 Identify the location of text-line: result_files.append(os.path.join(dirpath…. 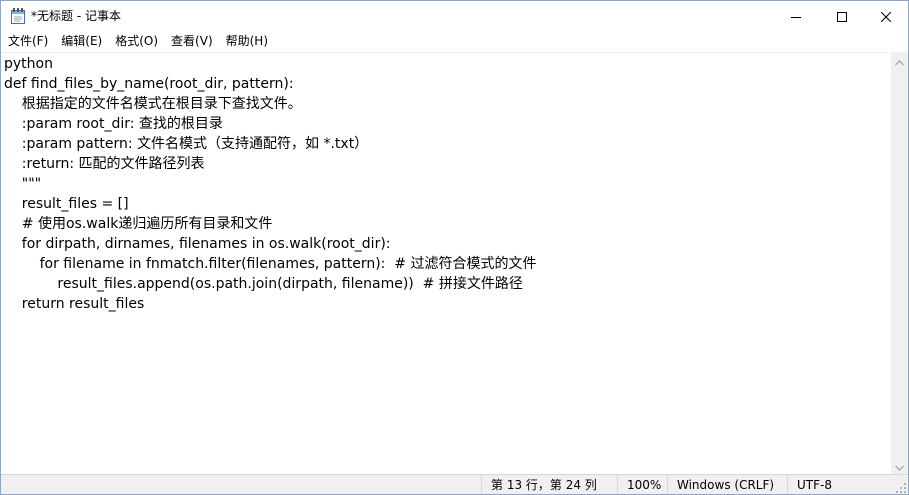
(263, 284).